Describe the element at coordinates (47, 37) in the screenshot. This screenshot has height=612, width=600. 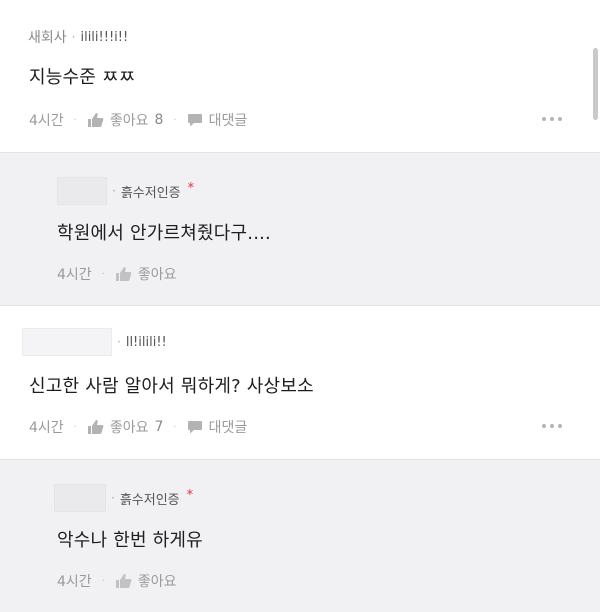
I see `author-name: 새회사` at that location.